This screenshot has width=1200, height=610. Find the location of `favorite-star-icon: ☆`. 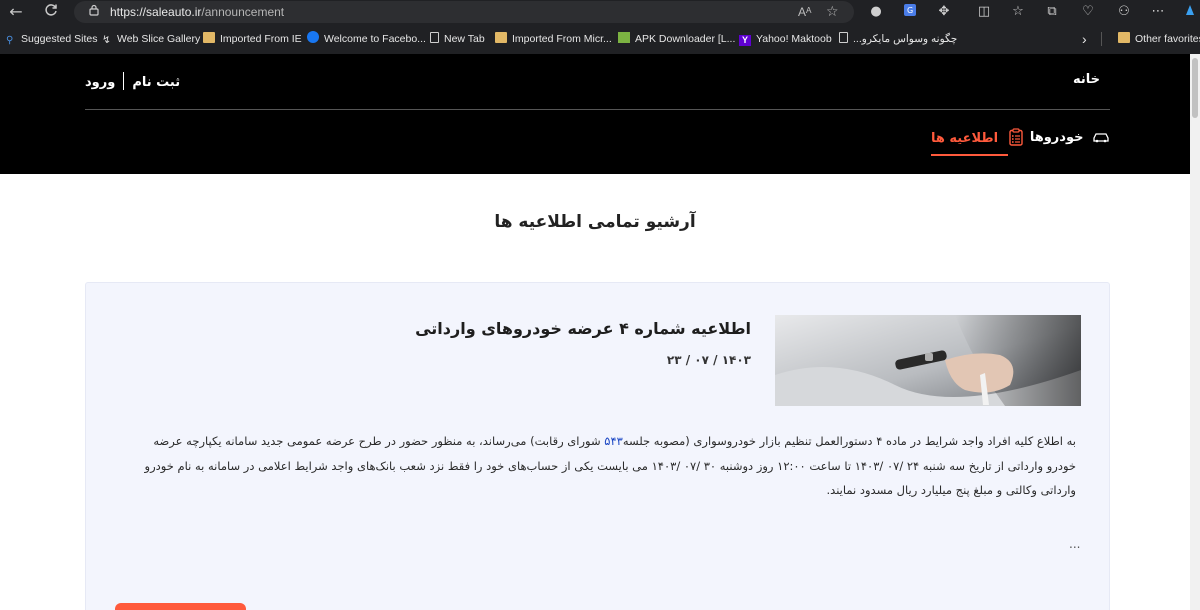

favorite-star-icon: ☆ is located at coordinates (832, 12).